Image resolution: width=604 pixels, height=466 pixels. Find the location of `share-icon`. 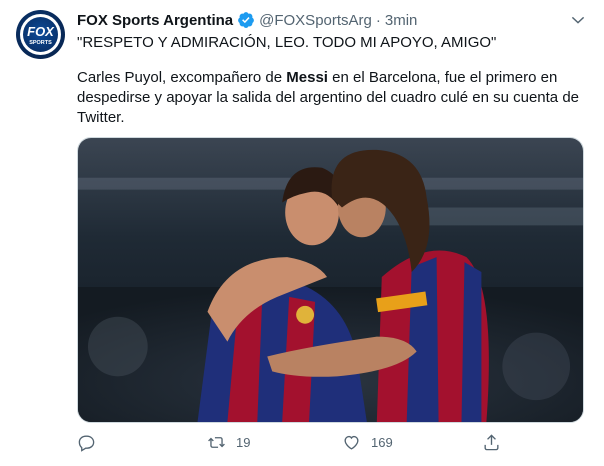

share-icon is located at coordinates (491, 441).